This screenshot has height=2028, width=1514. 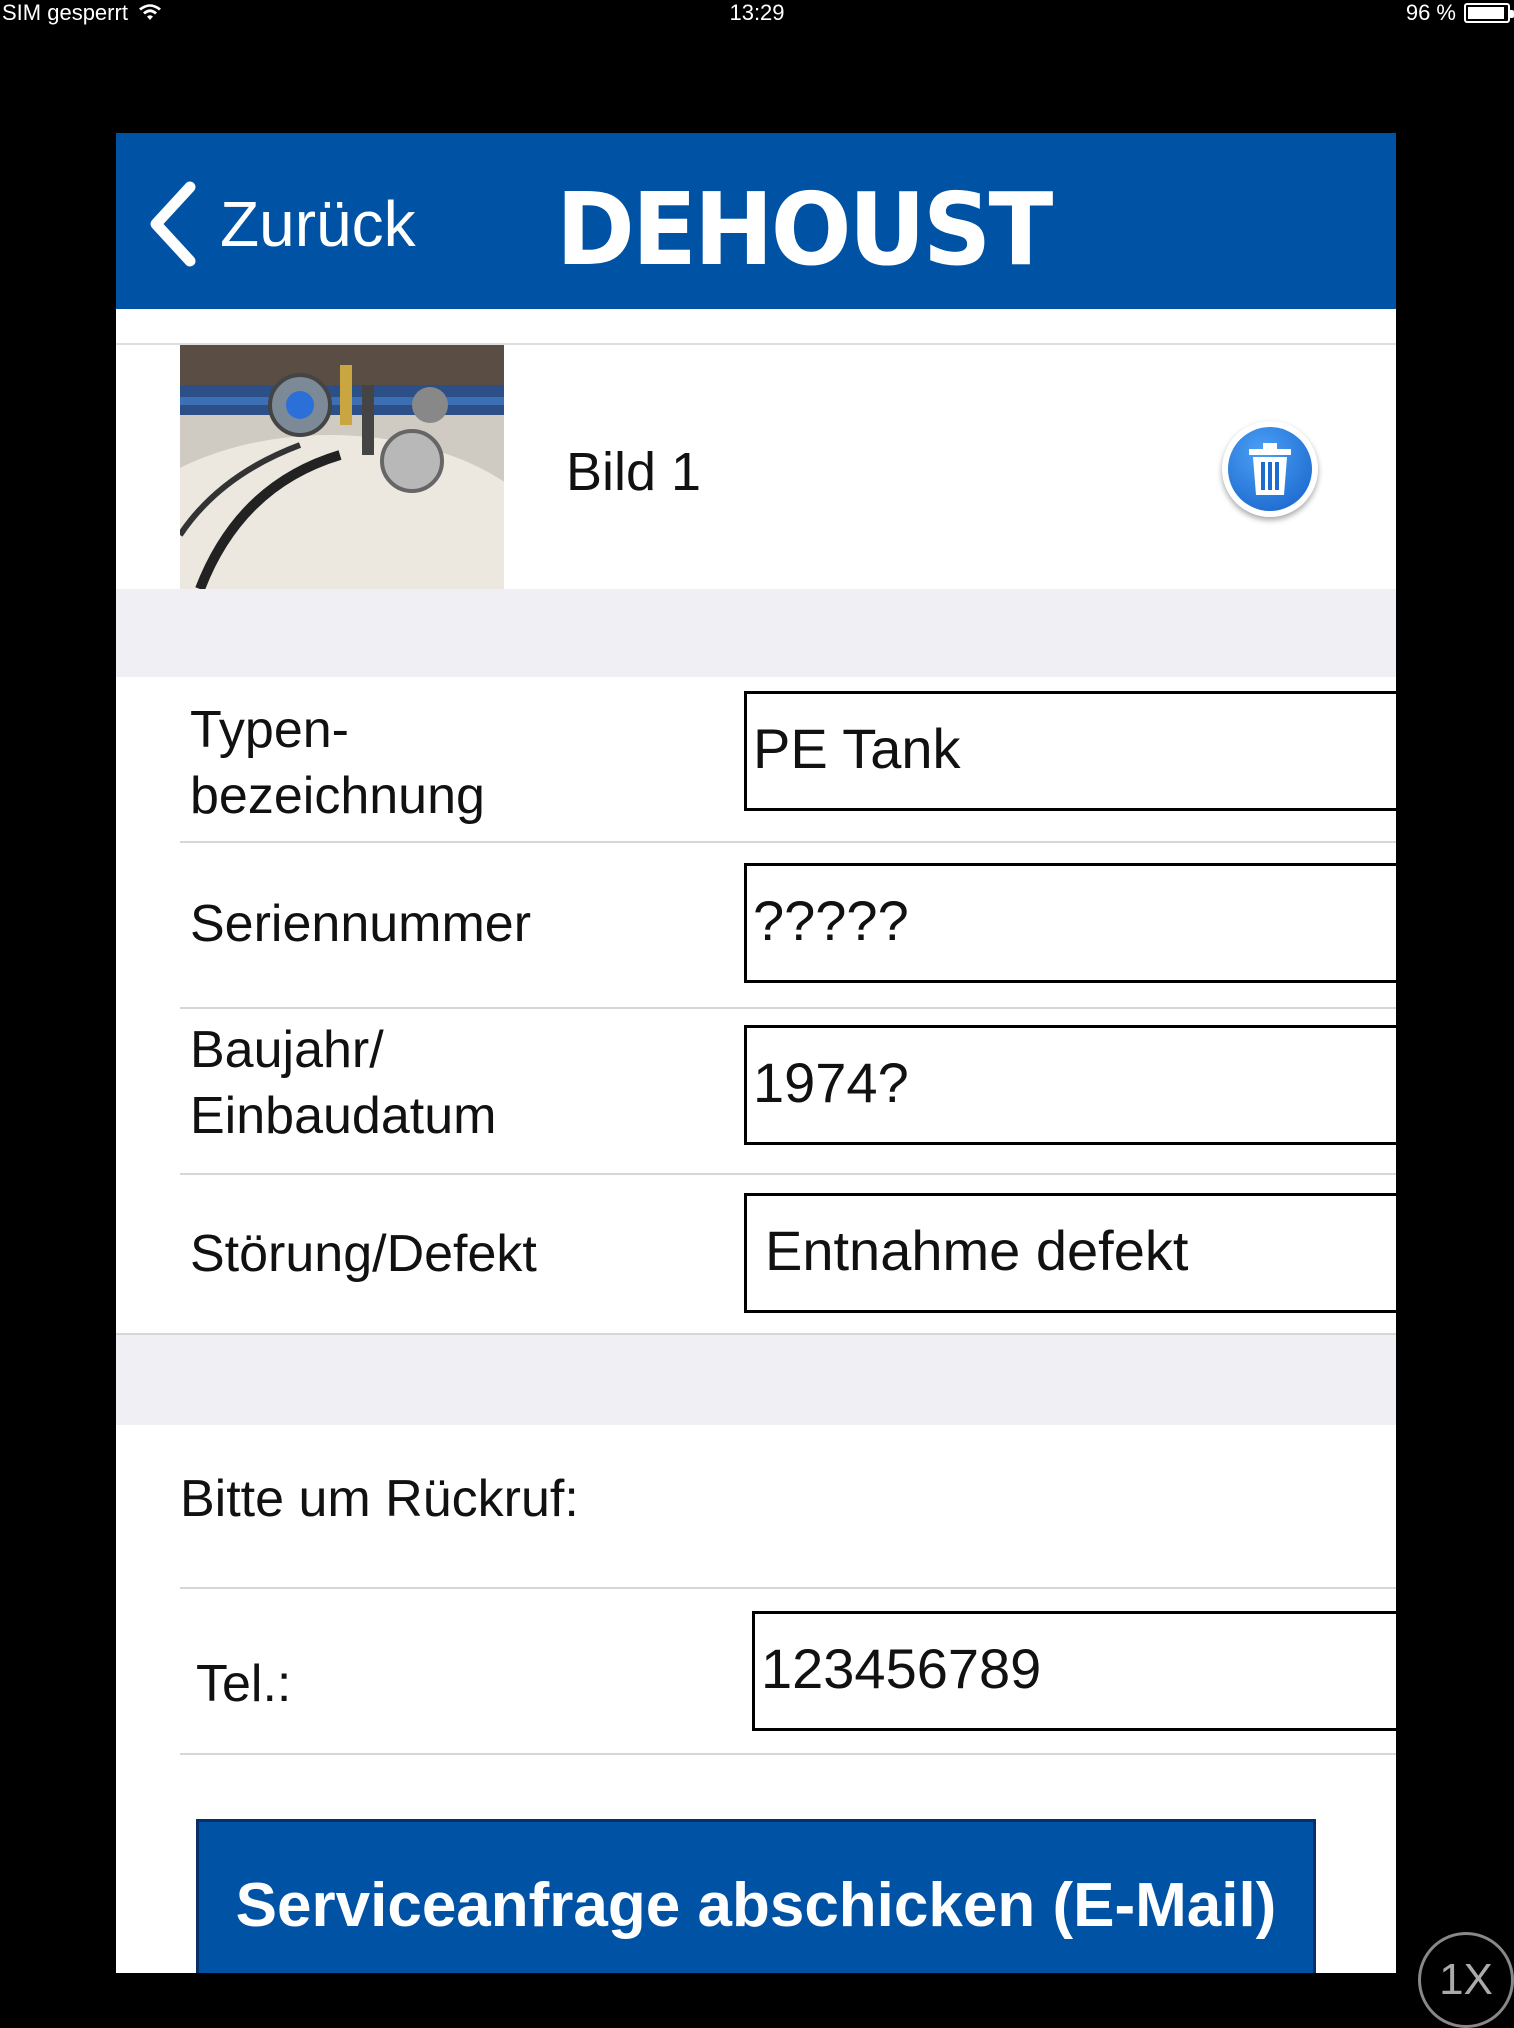 I want to click on phone-label: Tel.:, so click(x=244, y=1684).